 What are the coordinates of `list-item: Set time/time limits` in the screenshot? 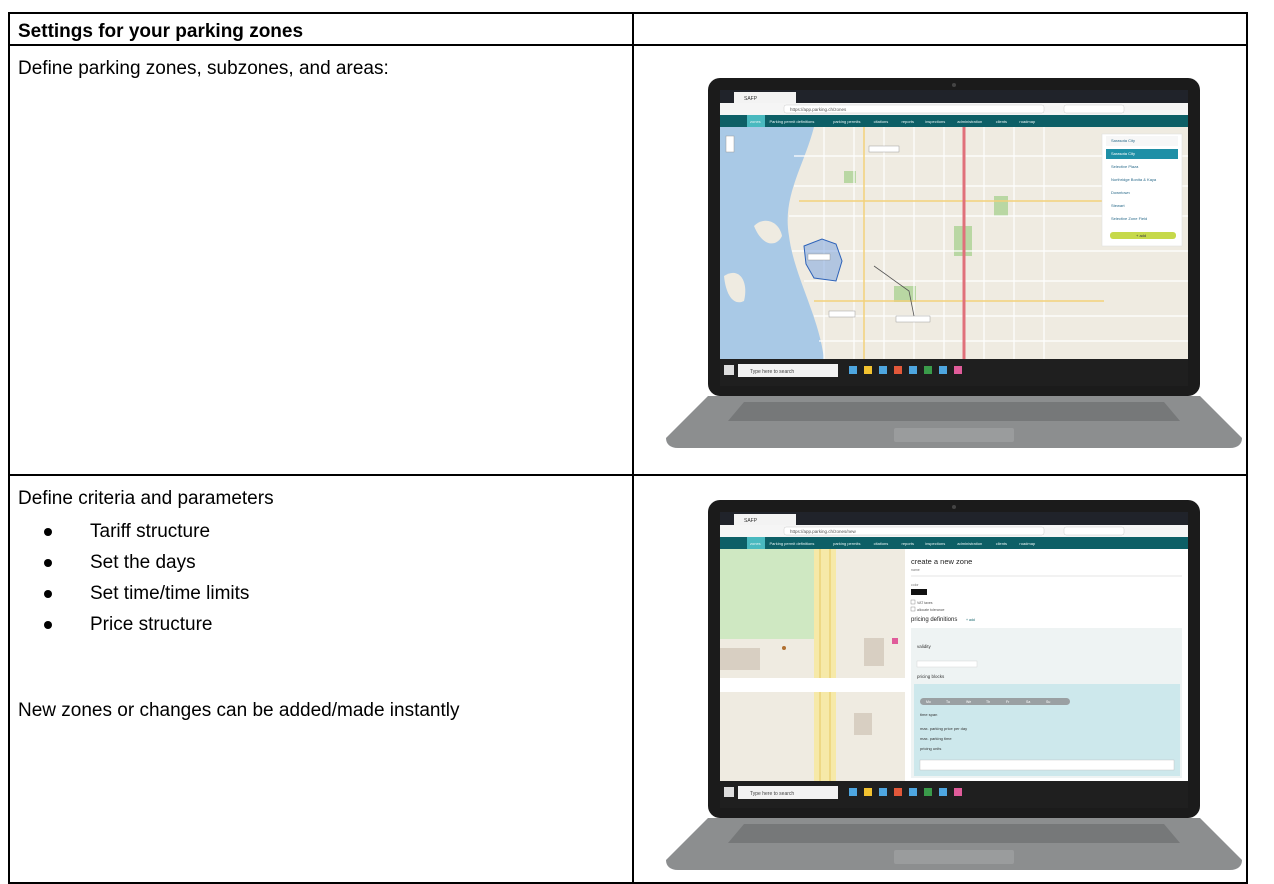 It's located at (338, 593).